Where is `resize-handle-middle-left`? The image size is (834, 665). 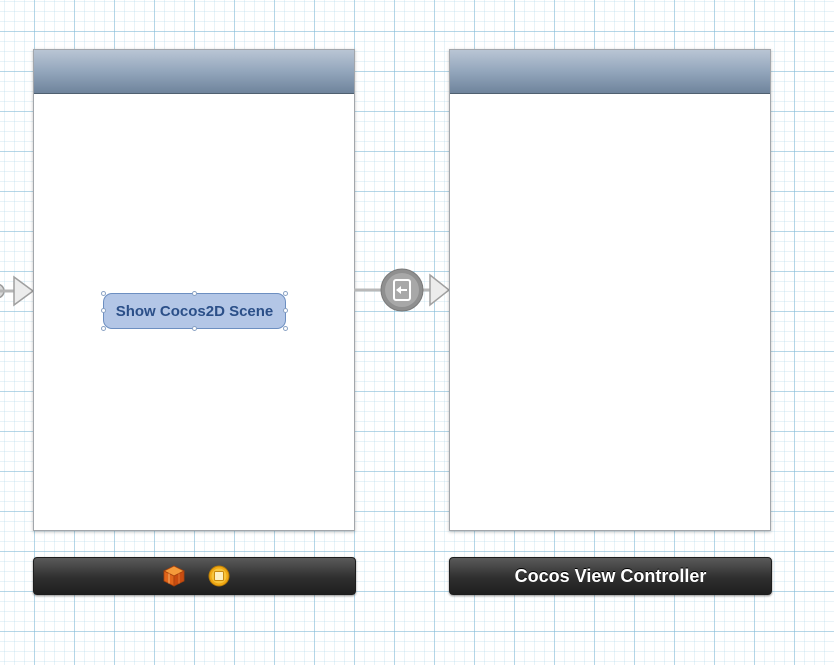
resize-handle-middle-left is located at coordinates (103, 310).